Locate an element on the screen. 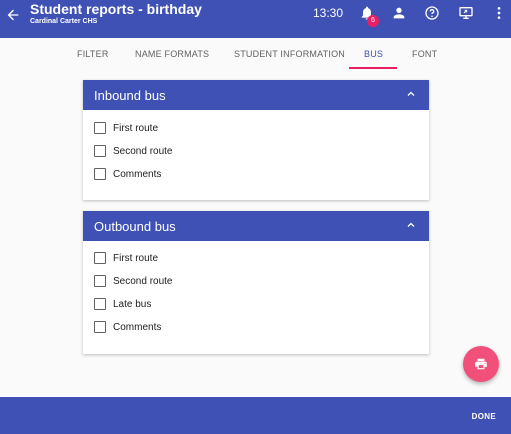 The image size is (511, 434). tab-filter: FILTER is located at coordinates (93, 54).